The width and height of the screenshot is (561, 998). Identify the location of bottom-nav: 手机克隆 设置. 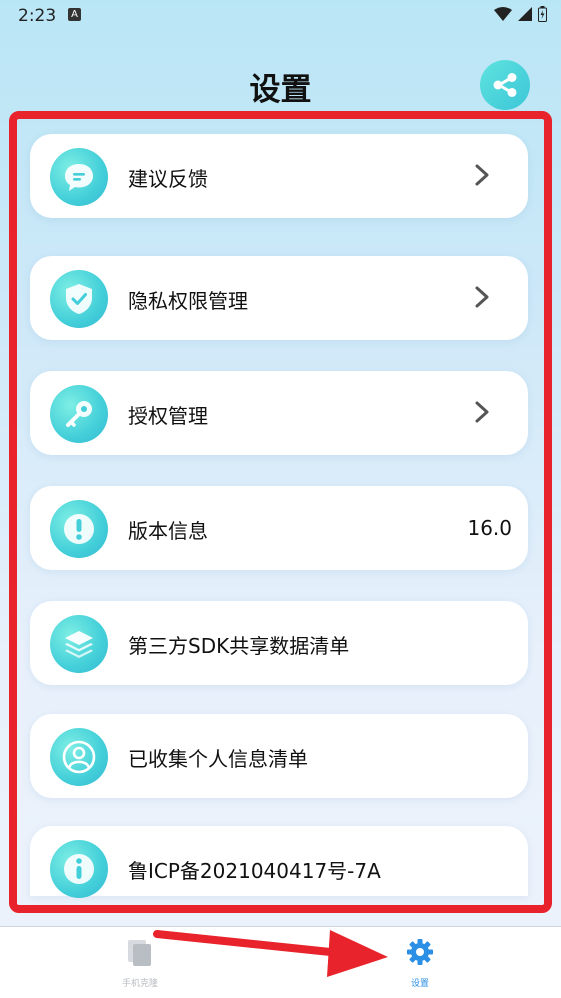
(280, 962).